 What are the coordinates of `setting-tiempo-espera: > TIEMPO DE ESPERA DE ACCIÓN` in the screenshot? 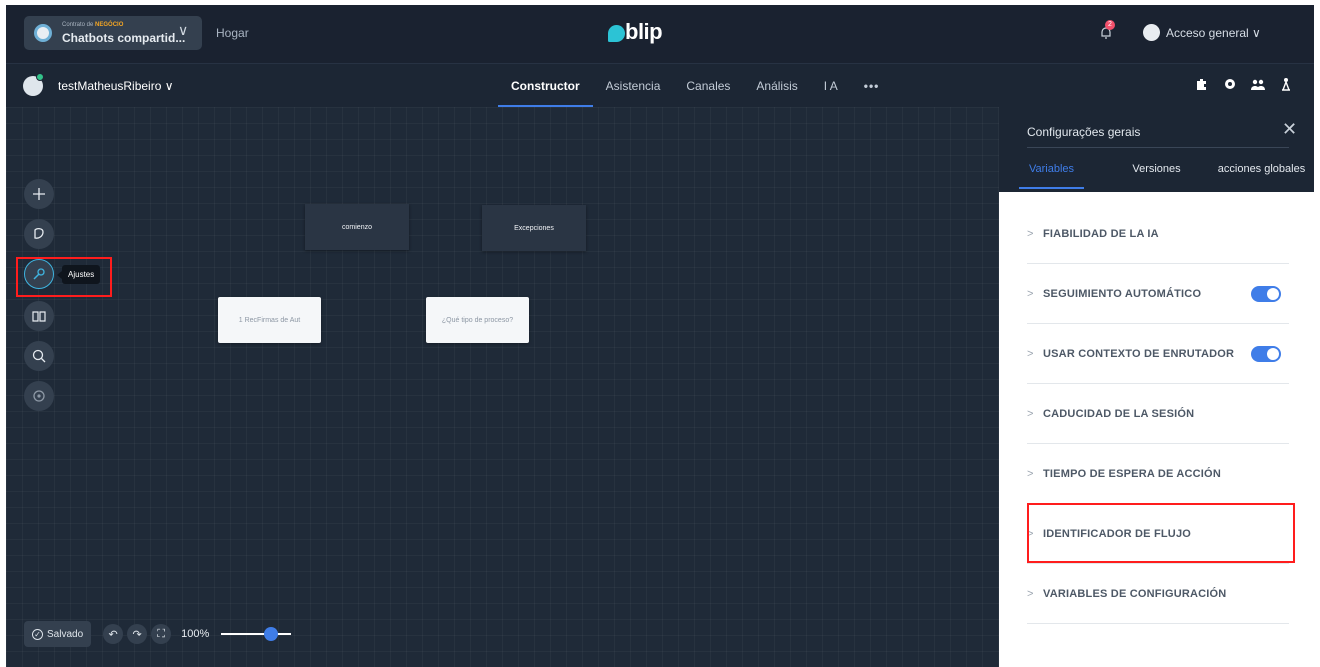 It's located at (1158, 474).